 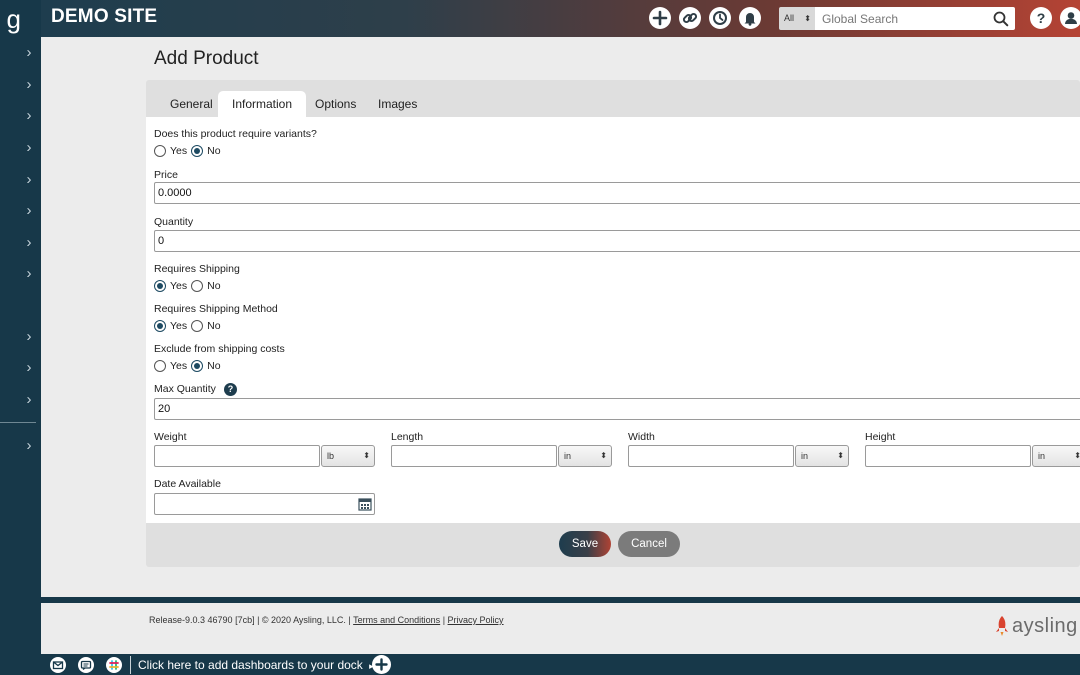 What do you see at coordinates (617, 241) in the screenshot?
I see `quantity-input` at bounding box center [617, 241].